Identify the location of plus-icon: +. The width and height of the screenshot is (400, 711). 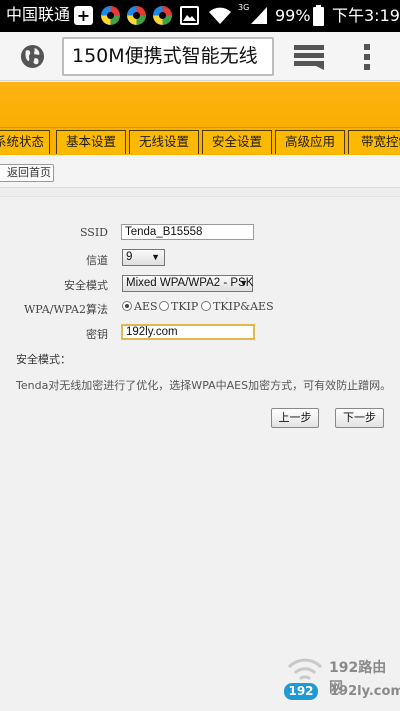
(83, 15).